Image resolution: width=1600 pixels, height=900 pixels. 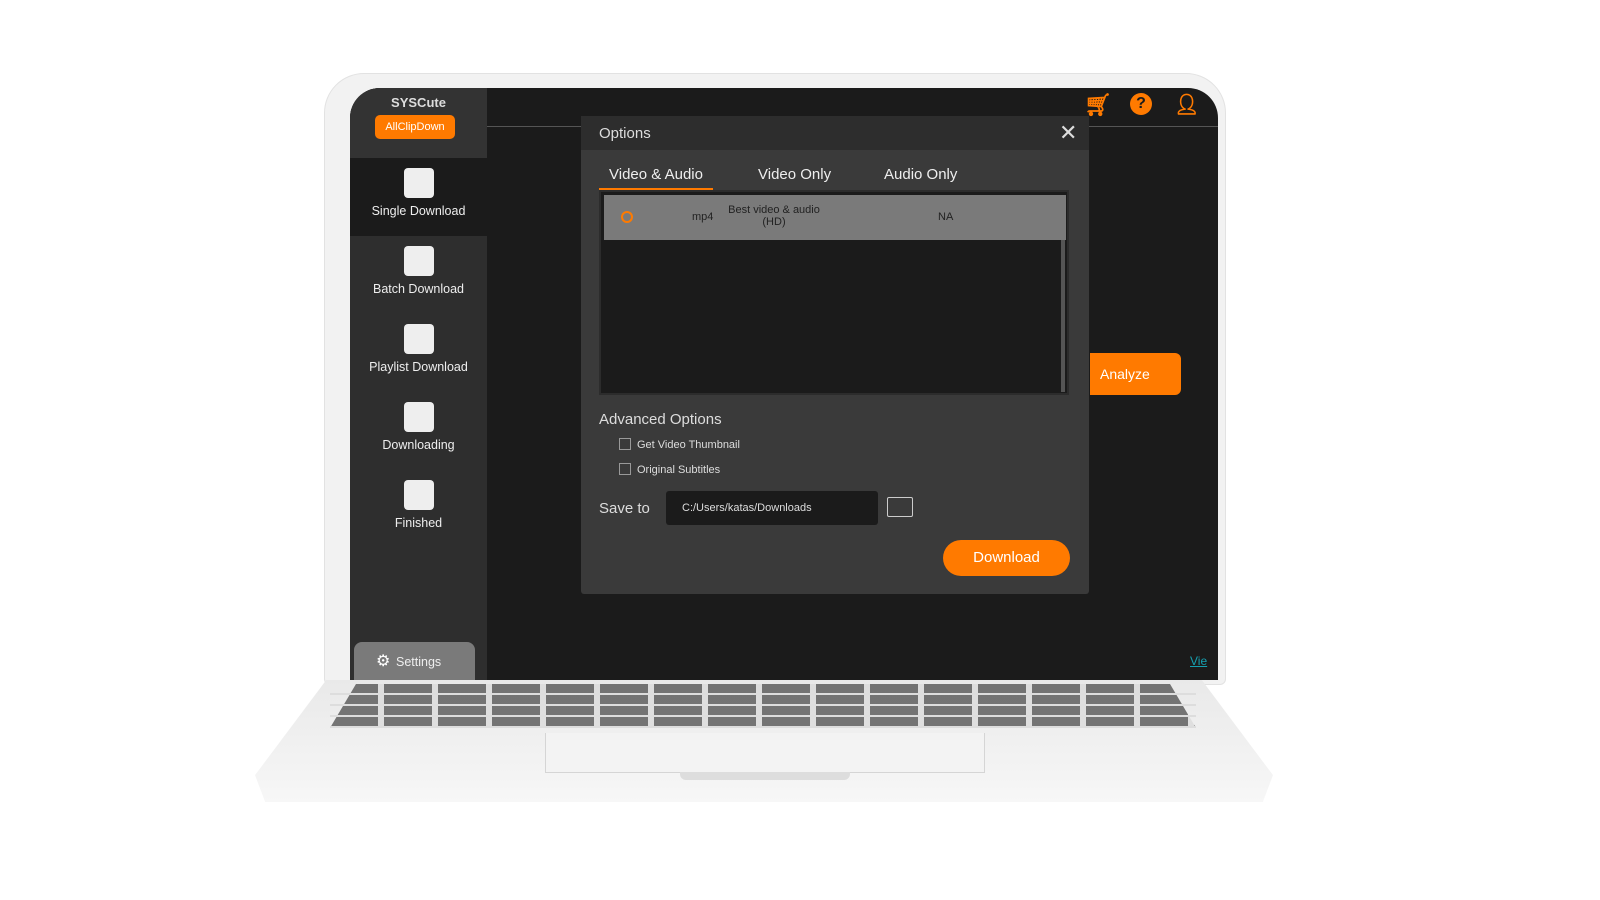 I want to click on format-list: mp4 Best video & audio (HD) NA, so click(x=834, y=292).